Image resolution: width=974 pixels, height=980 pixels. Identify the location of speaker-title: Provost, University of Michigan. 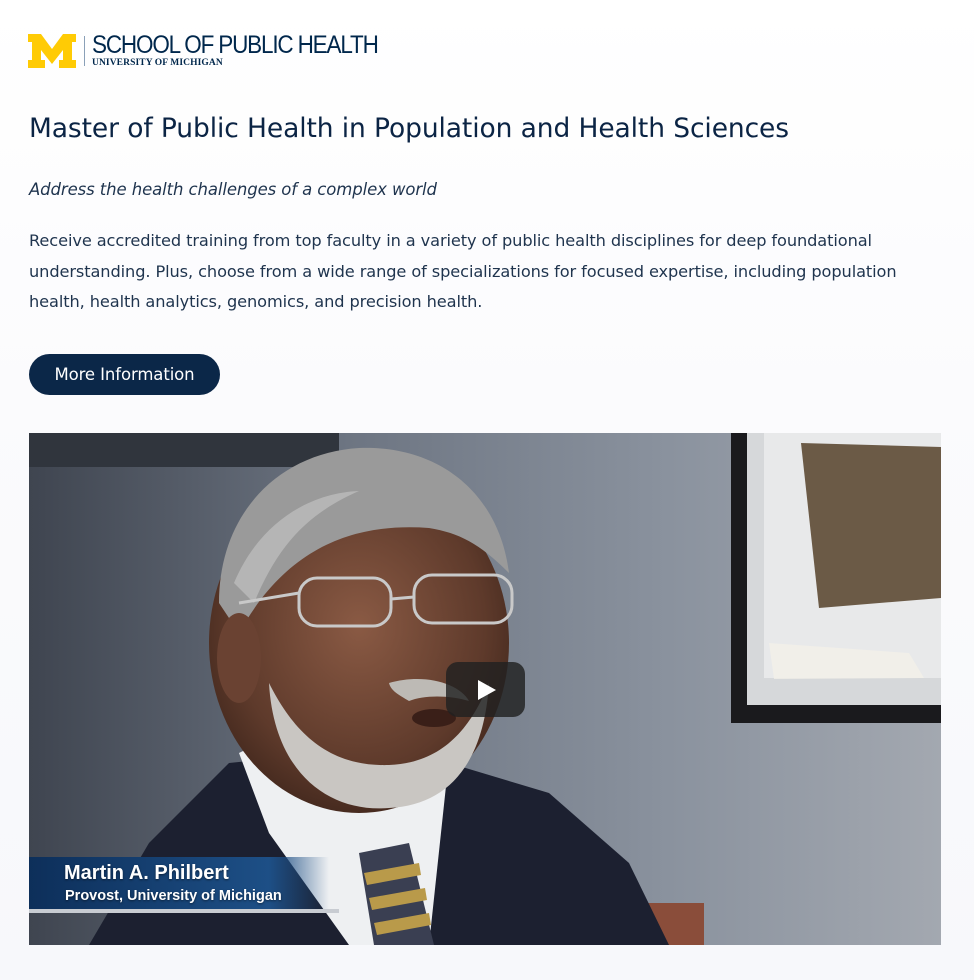
(173, 896).